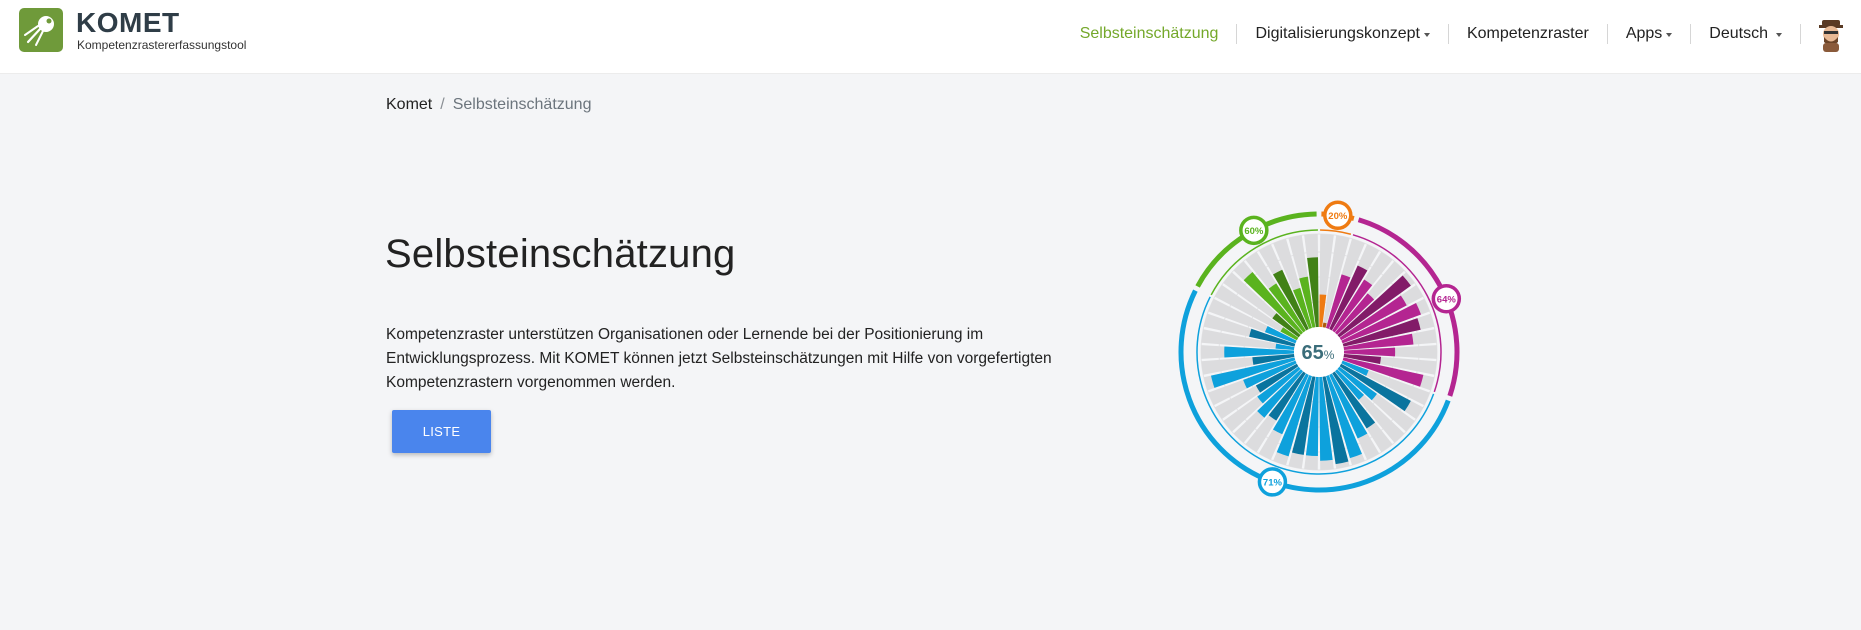 Image resolution: width=1861 pixels, height=630 pixels. I want to click on nav-item-label: Kompetenzraster, so click(1527, 33).